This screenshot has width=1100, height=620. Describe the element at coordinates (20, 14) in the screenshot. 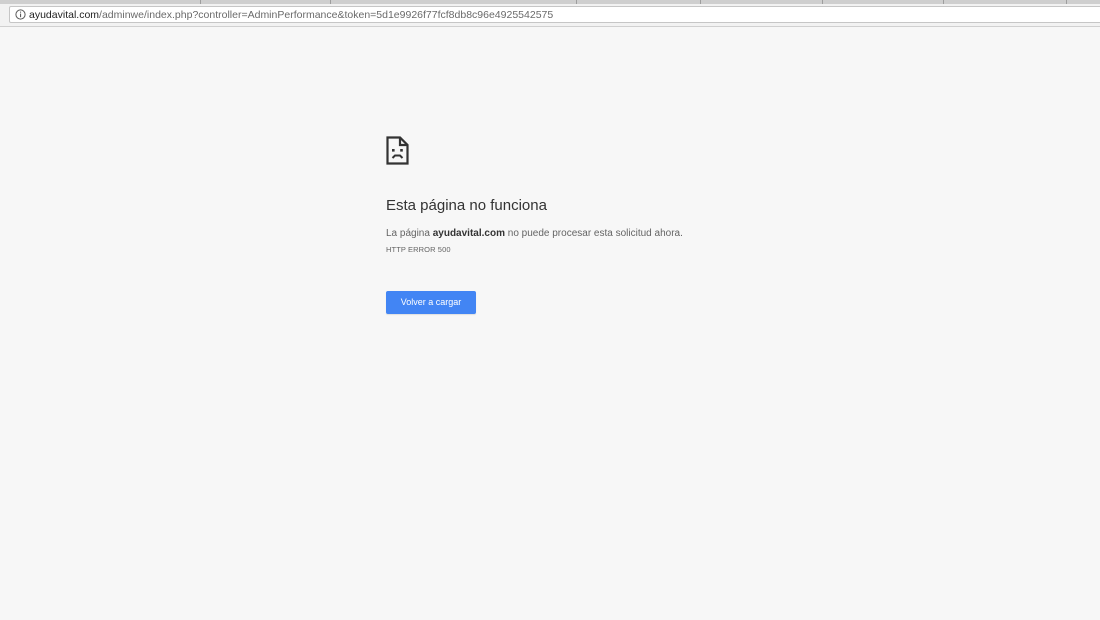

I see `info-icon` at that location.